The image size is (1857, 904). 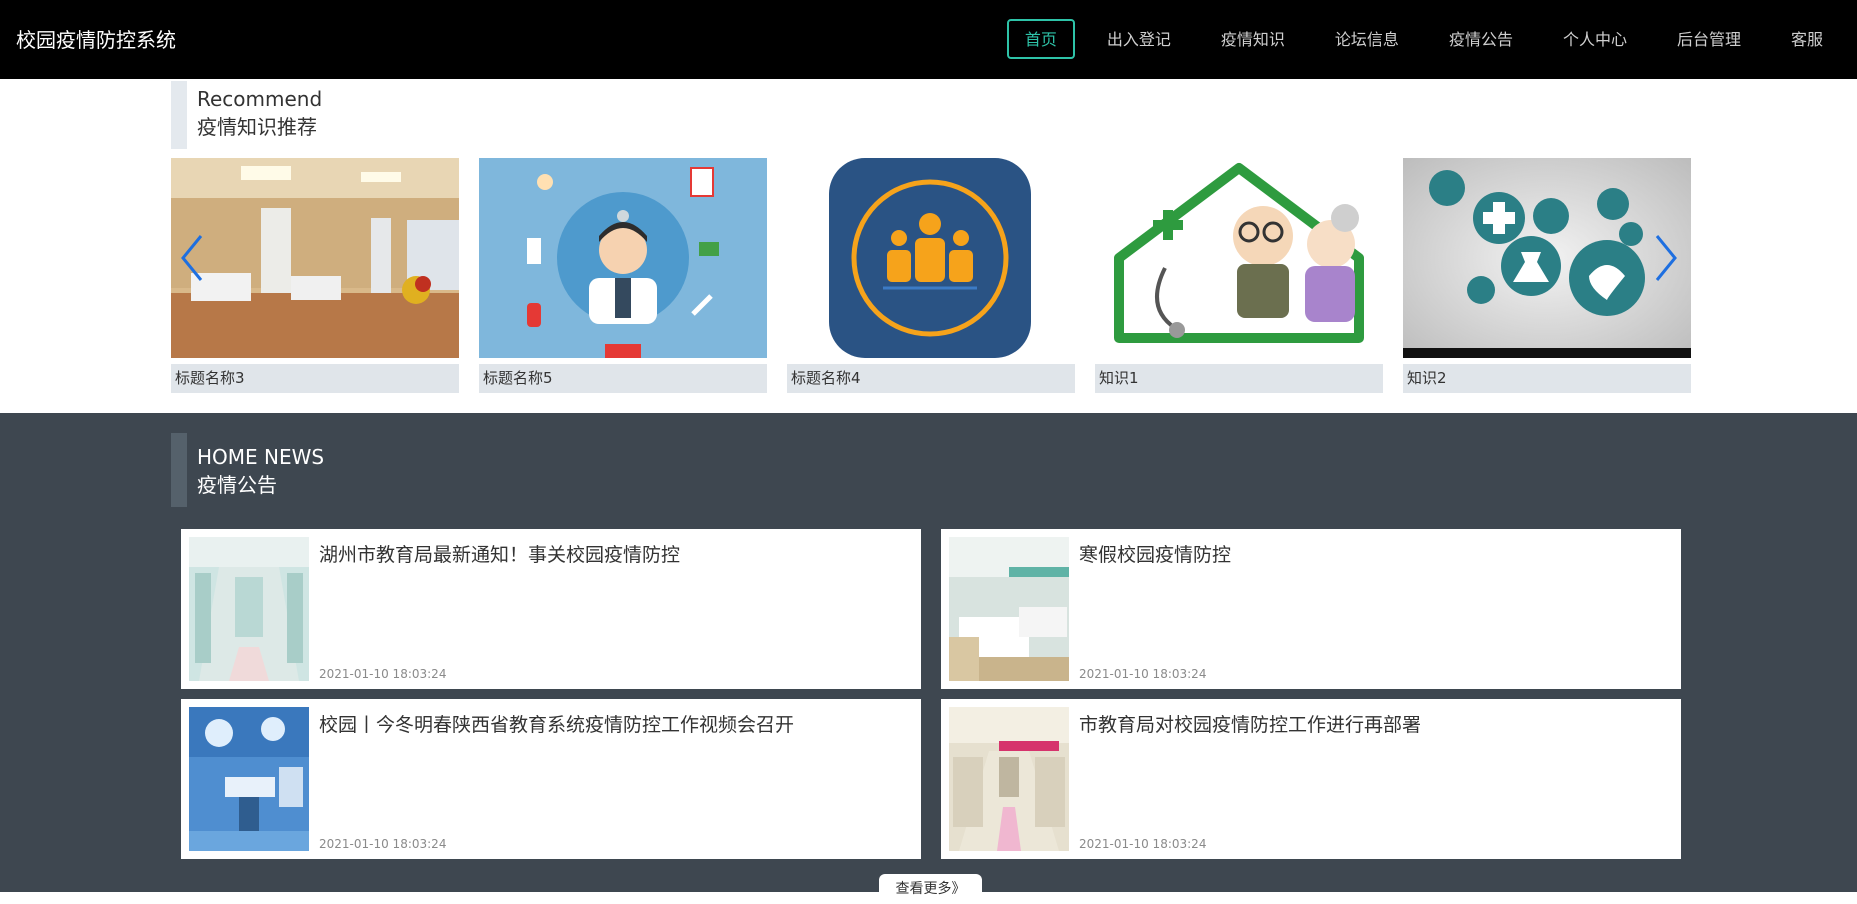 I want to click on nav-item-home: 首页, so click(x=1040, y=39).